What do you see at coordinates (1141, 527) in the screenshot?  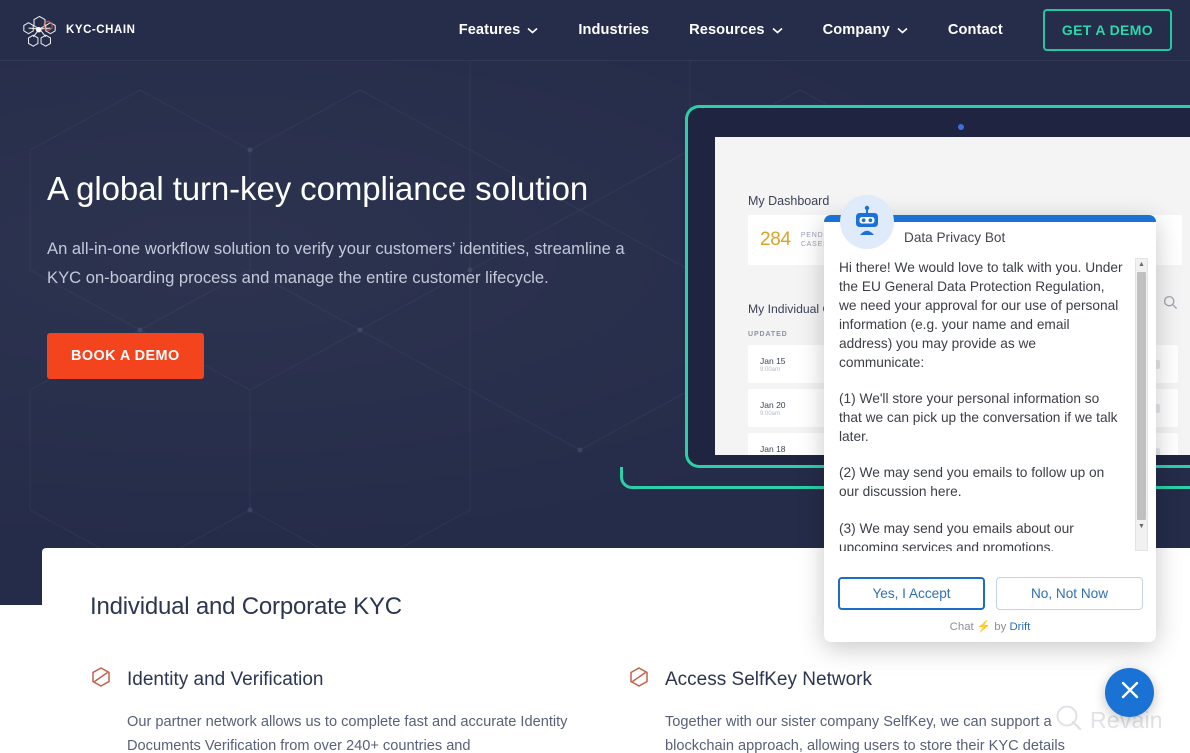 I see `scroll-down-arrow-icon: ▼` at bounding box center [1141, 527].